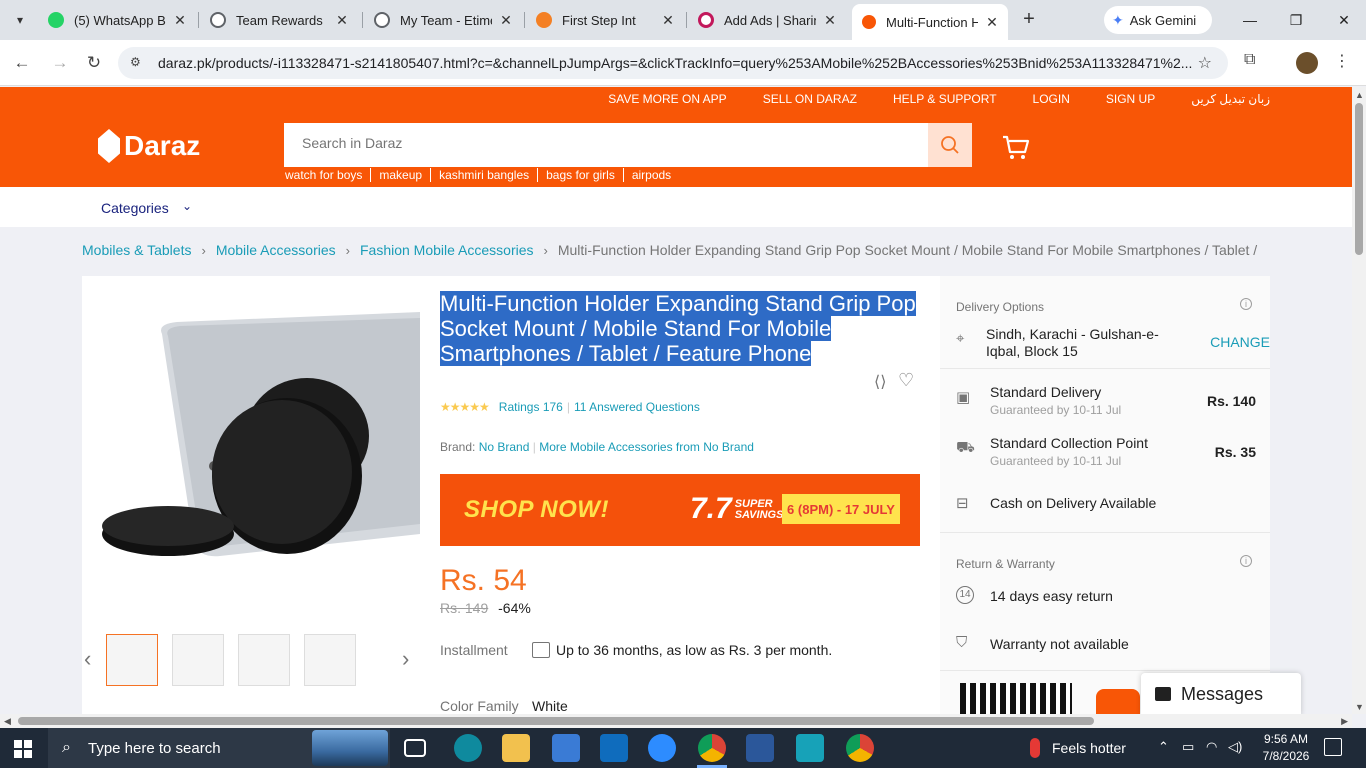 This screenshot has width=1366, height=768. I want to click on brand-link: No Brand, so click(504, 447).